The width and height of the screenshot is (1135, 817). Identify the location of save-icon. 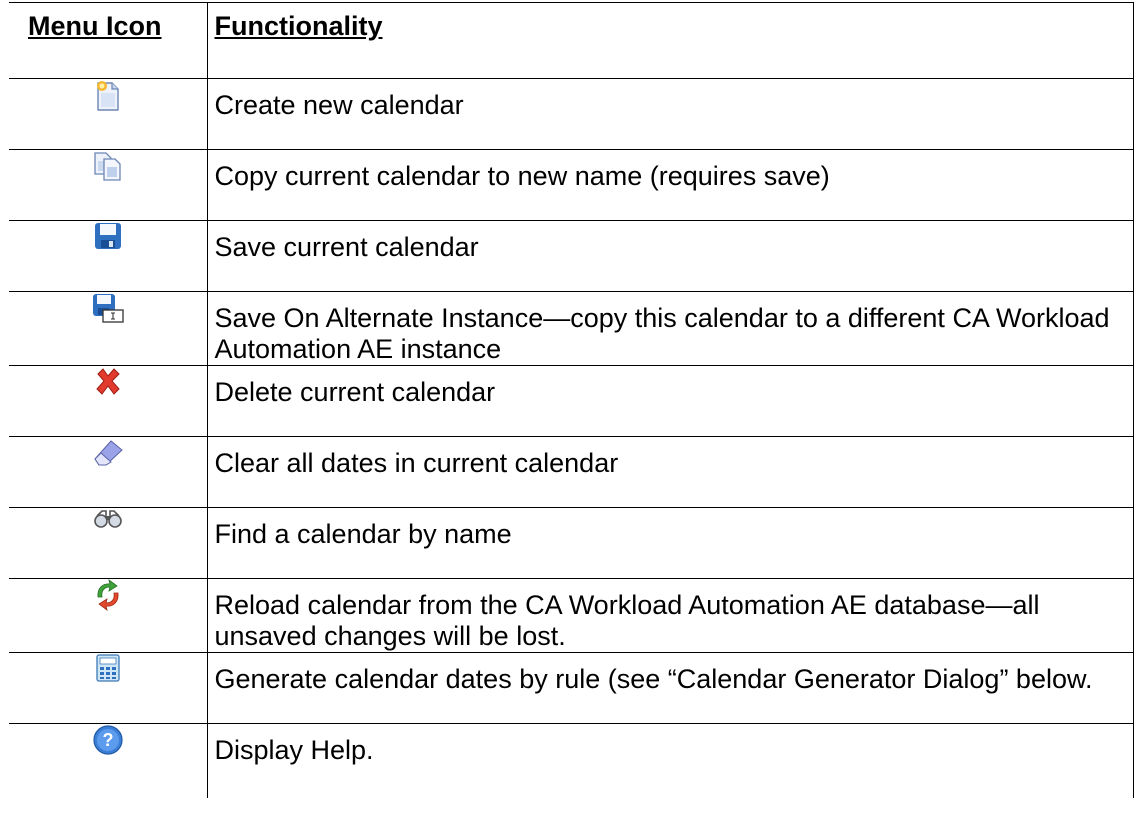
(108, 236).